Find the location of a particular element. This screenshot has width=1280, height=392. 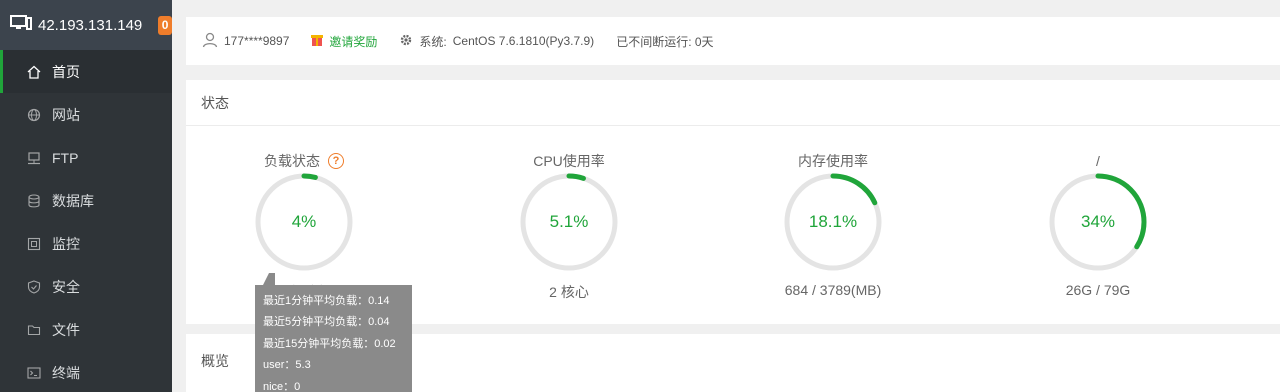

server-ip: 42.193.131.149 is located at coordinates (90, 25).